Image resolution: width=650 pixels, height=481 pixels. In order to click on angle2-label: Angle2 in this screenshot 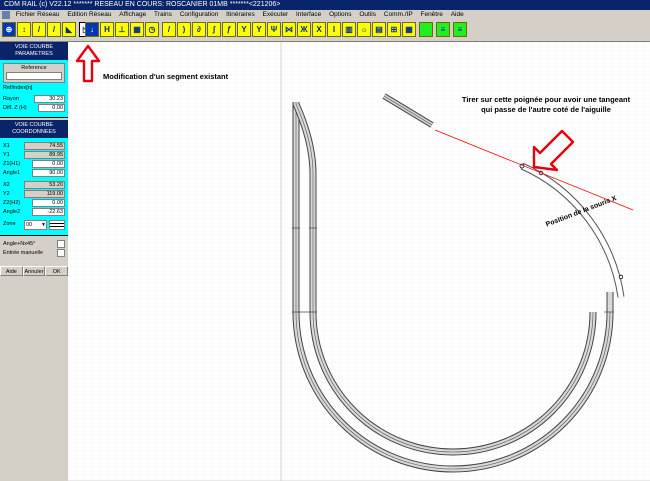, I will do `click(12, 211)`.